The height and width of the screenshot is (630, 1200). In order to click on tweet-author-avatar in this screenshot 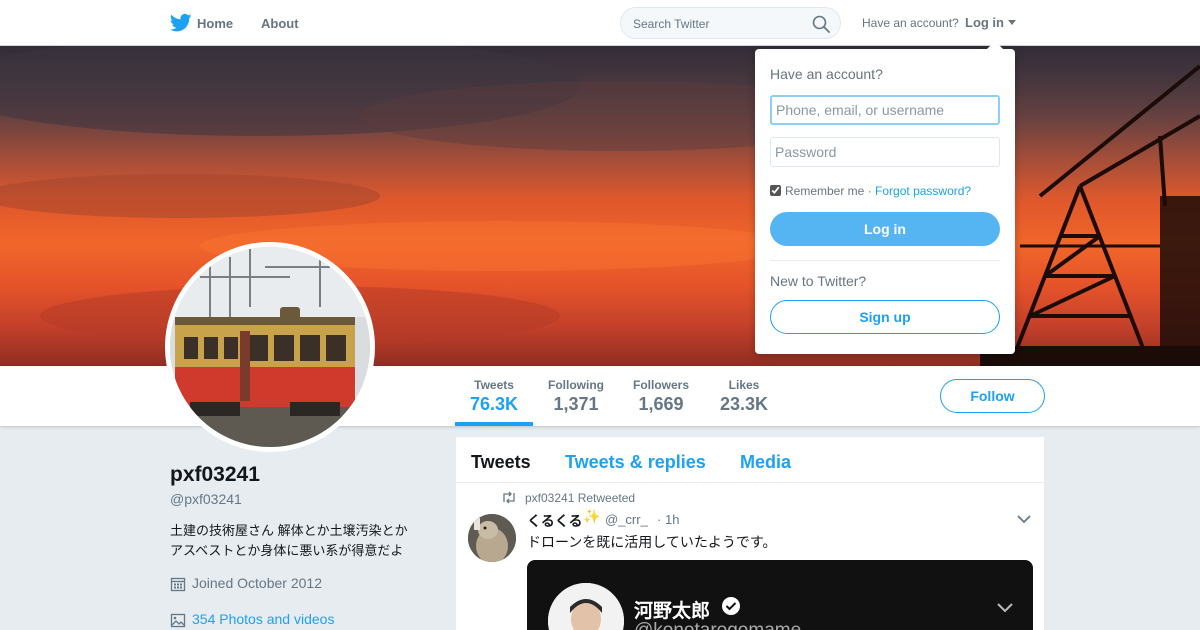, I will do `click(492, 538)`.